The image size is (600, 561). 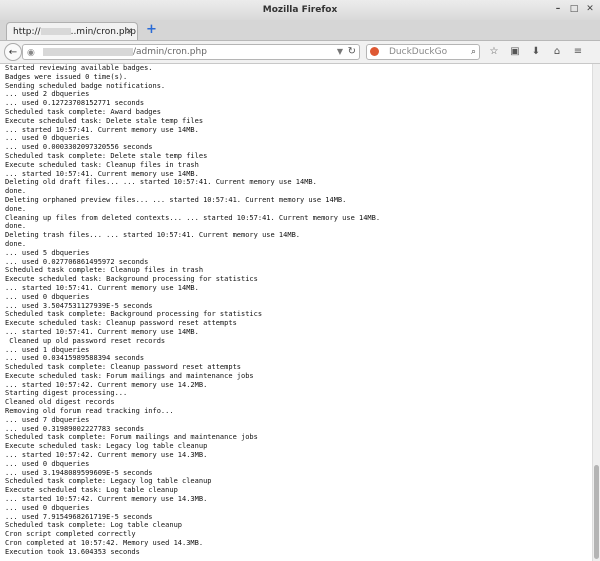 What do you see at coordinates (77, 261) in the screenshot?
I see `log-line: ... used 0.027706861495972 seconds` at bounding box center [77, 261].